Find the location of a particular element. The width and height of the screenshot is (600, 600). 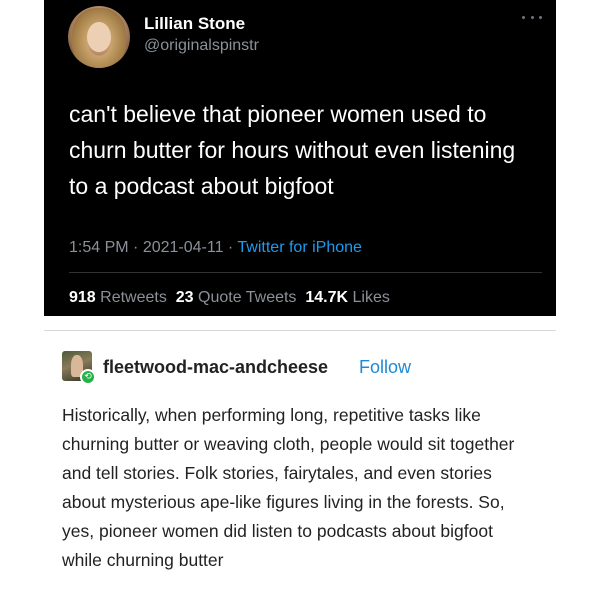

quote-tweets-label: Quote Tweets is located at coordinates (247, 297).